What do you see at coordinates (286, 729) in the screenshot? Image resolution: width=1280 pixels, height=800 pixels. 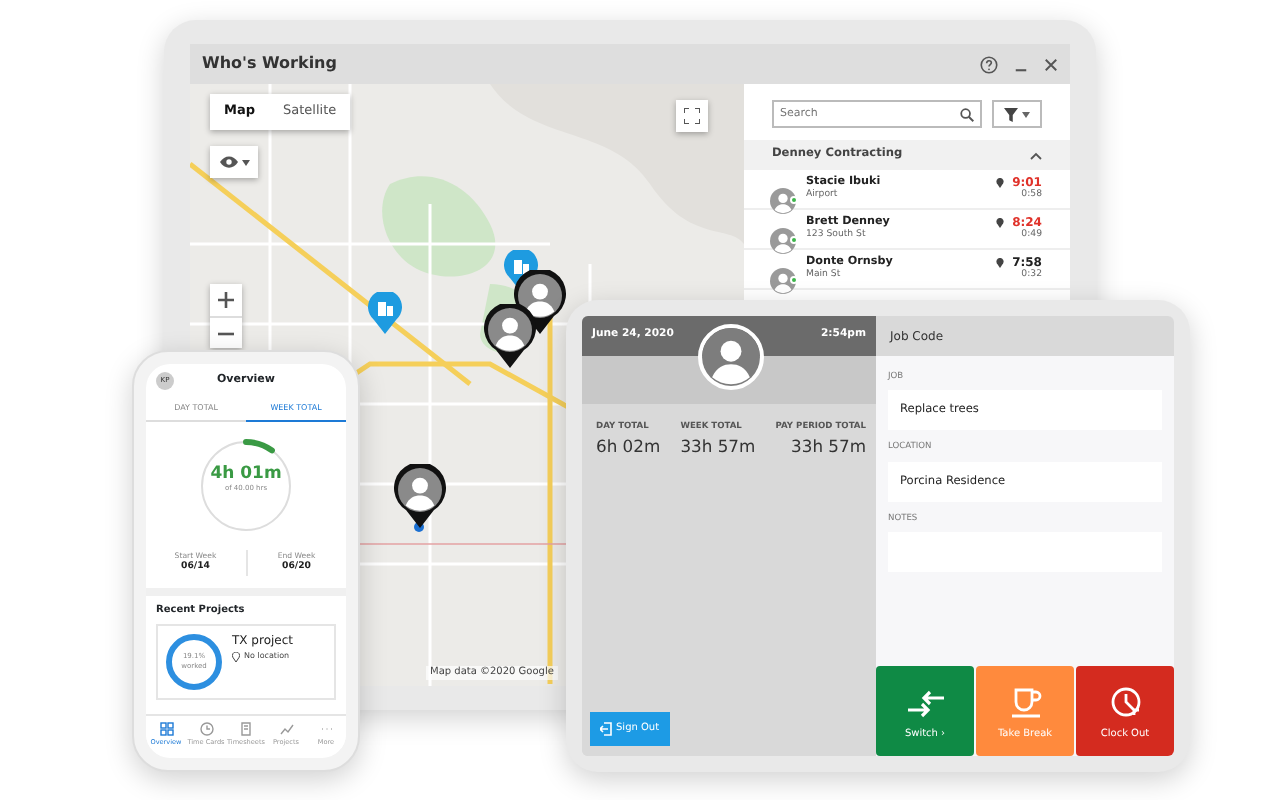 I see `chart-icon` at bounding box center [286, 729].